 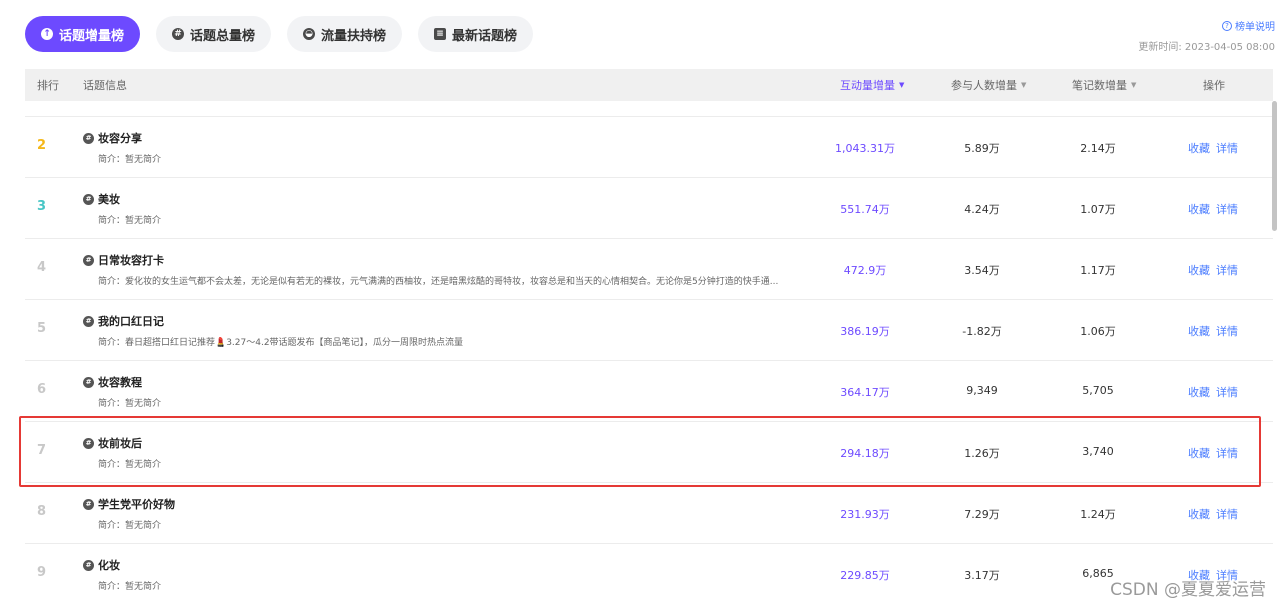 I want to click on rank-number: 2, so click(x=42, y=145).